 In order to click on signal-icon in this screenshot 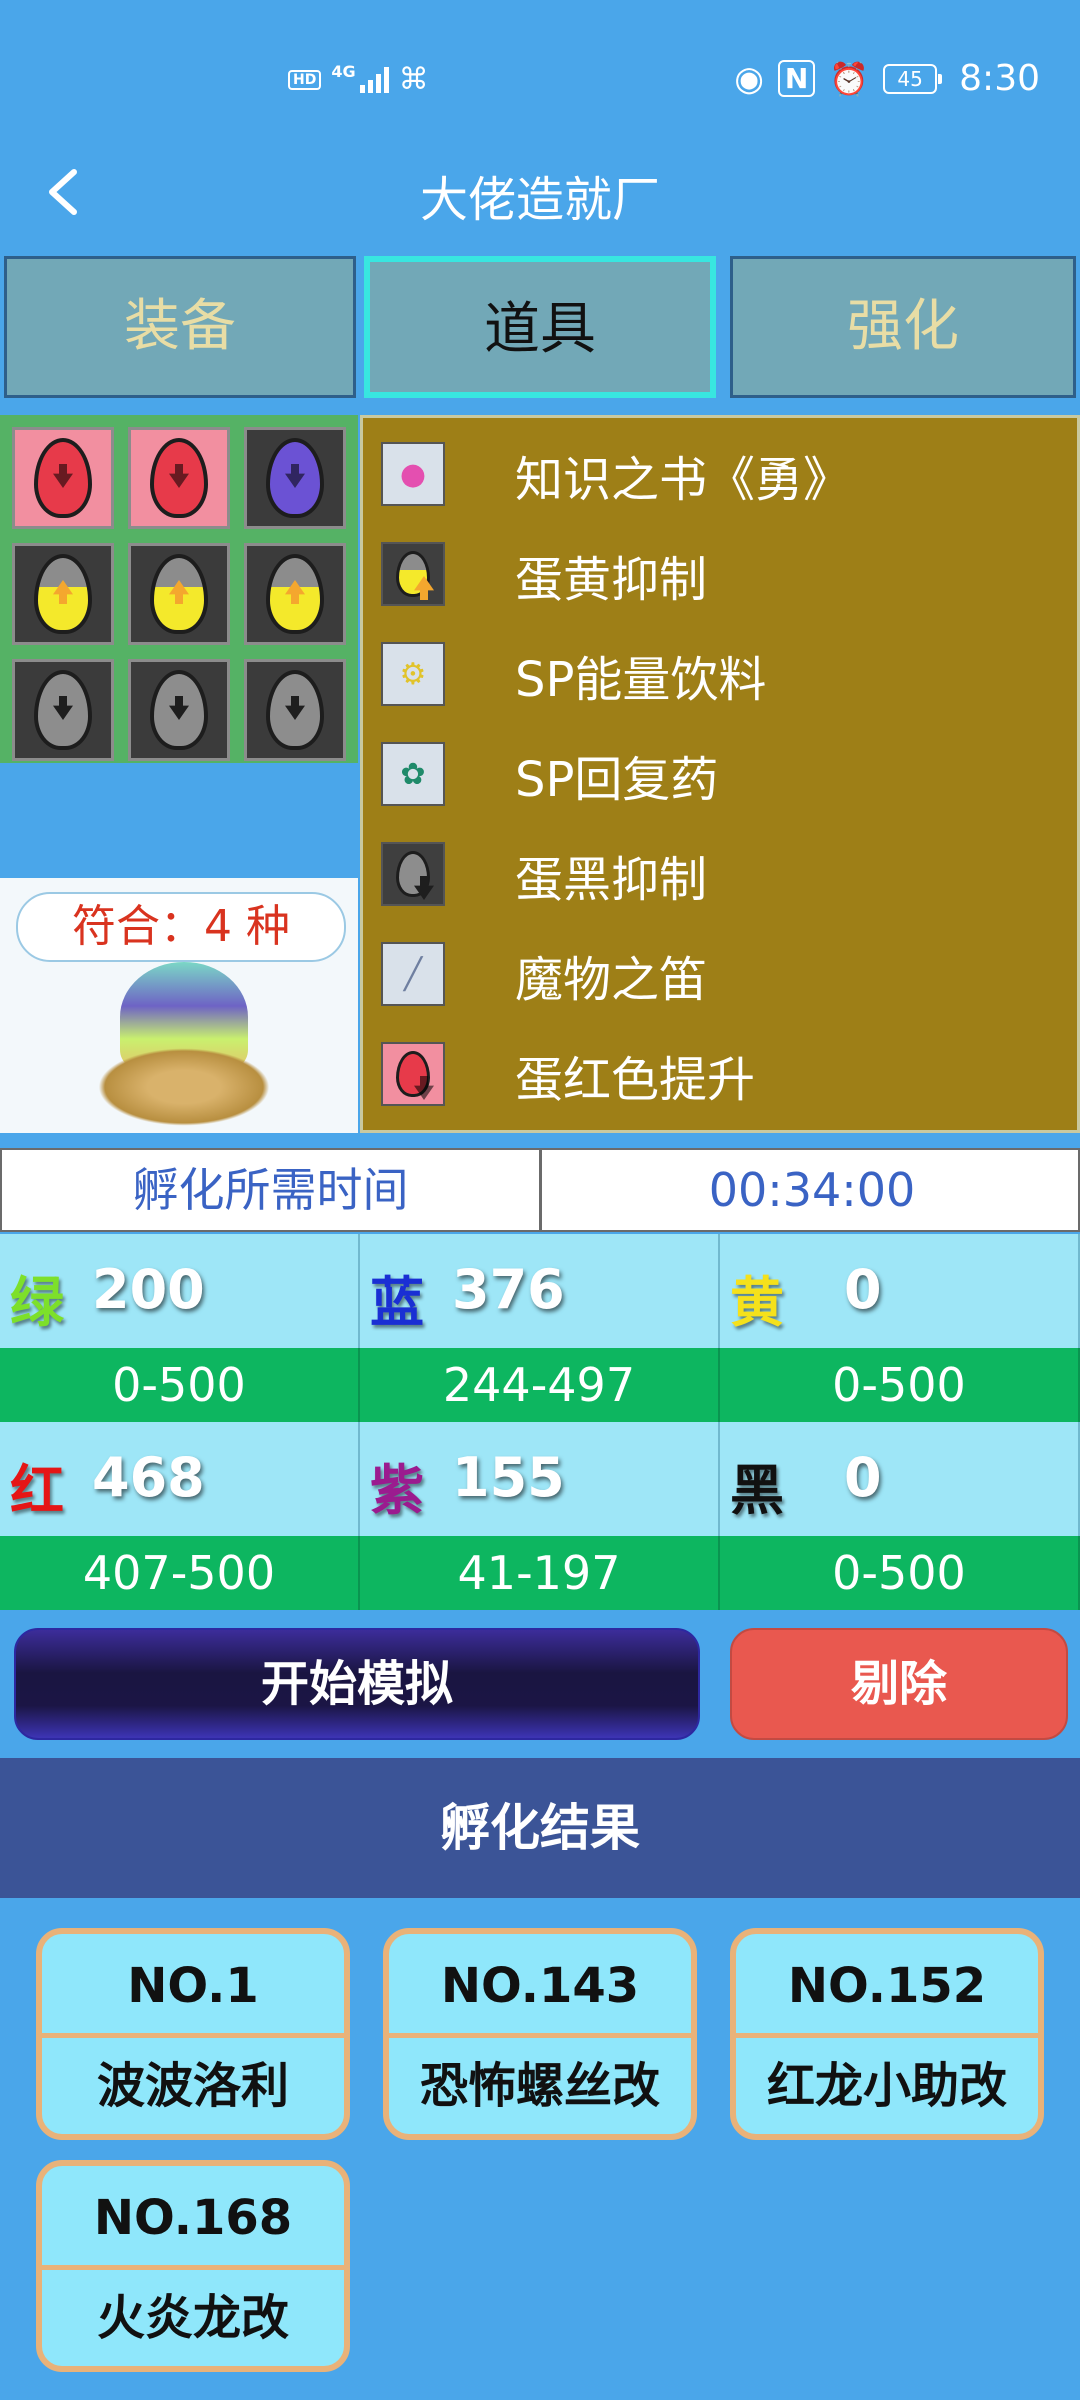, I will do `click(374, 79)`.